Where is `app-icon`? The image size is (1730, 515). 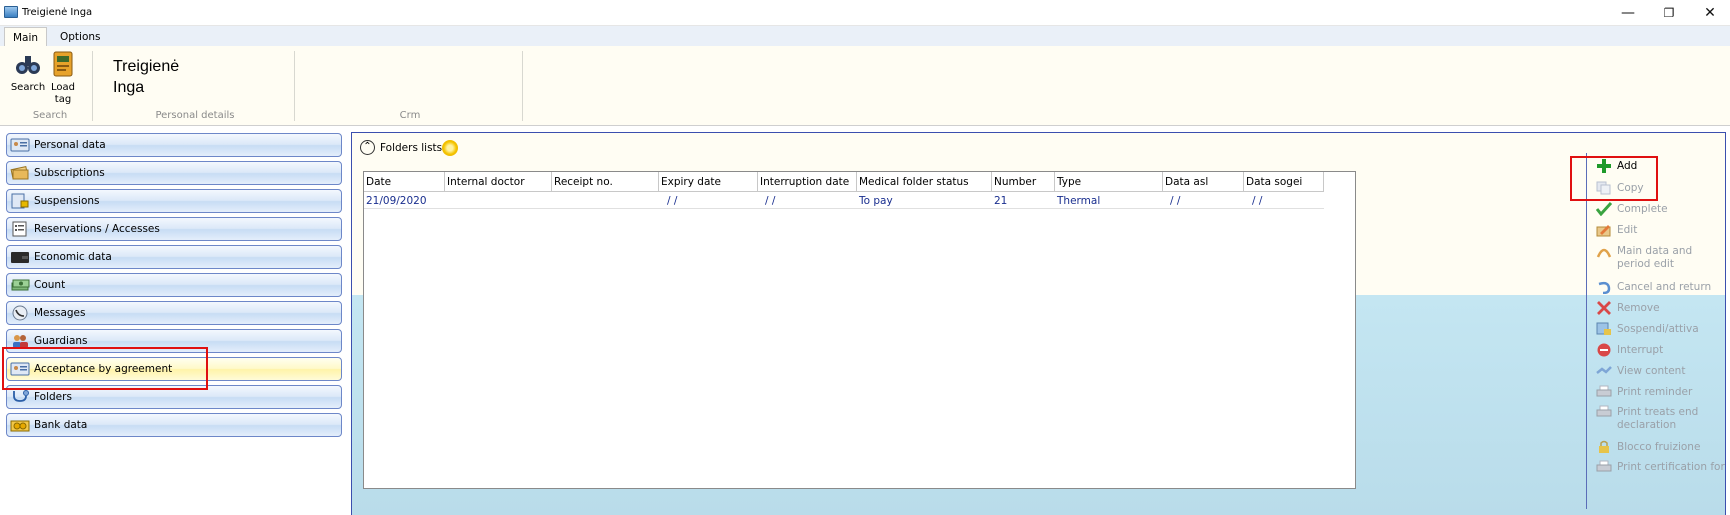
app-icon is located at coordinates (11, 12).